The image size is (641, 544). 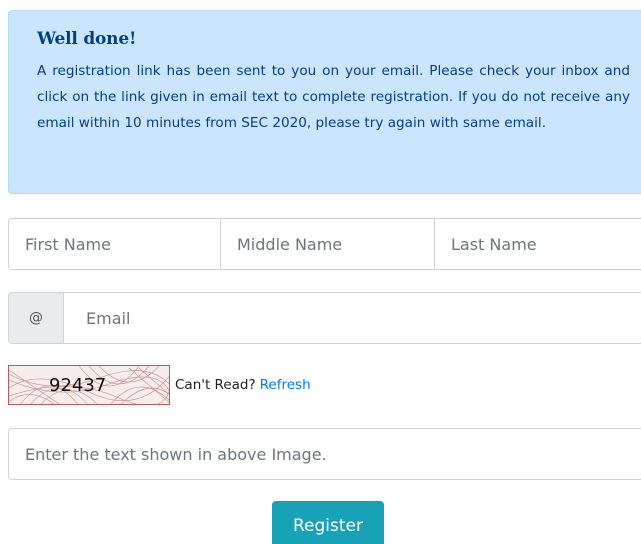 I want to click on captcha-text-input: Enter the text shown in above Image., so click(x=324, y=454).